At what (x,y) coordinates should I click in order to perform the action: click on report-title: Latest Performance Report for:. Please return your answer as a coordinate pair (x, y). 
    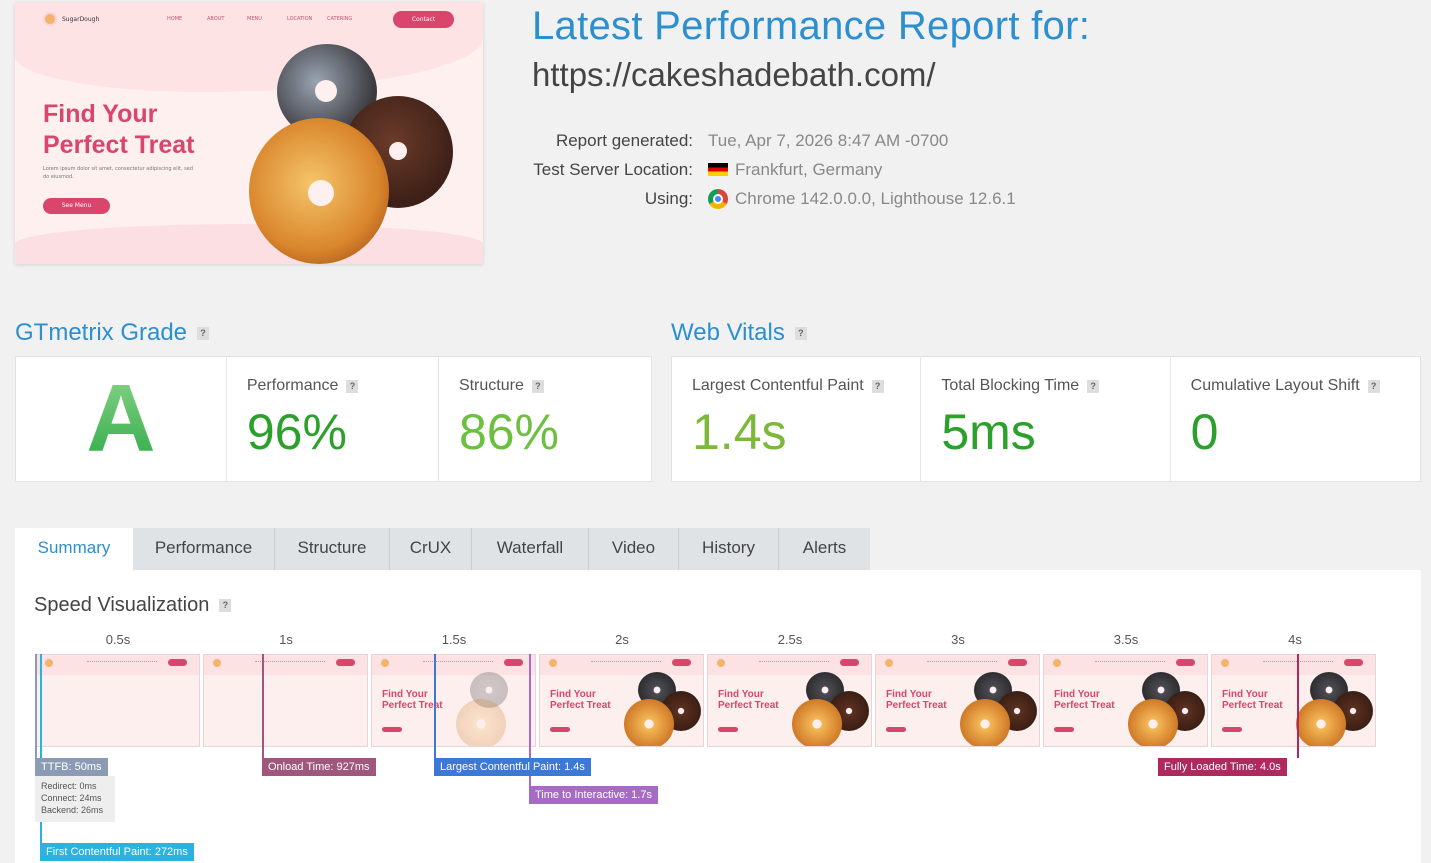
    Looking at the image, I should click on (811, 26).